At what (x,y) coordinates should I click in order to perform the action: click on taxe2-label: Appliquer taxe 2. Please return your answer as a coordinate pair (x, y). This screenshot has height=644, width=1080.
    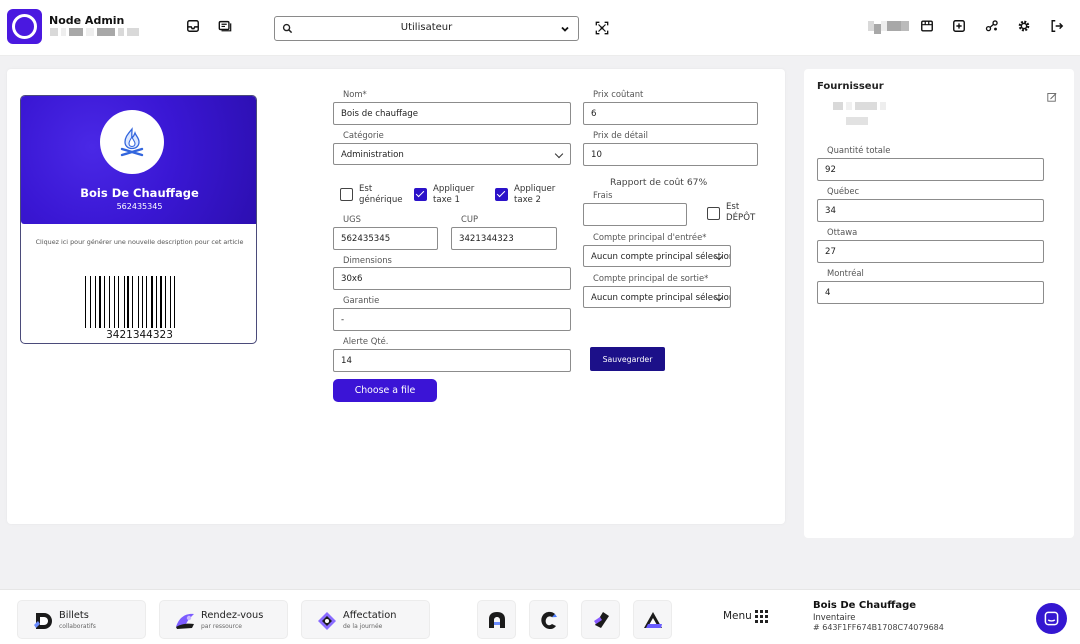
    Looking at the image, I should click on (535, 194).